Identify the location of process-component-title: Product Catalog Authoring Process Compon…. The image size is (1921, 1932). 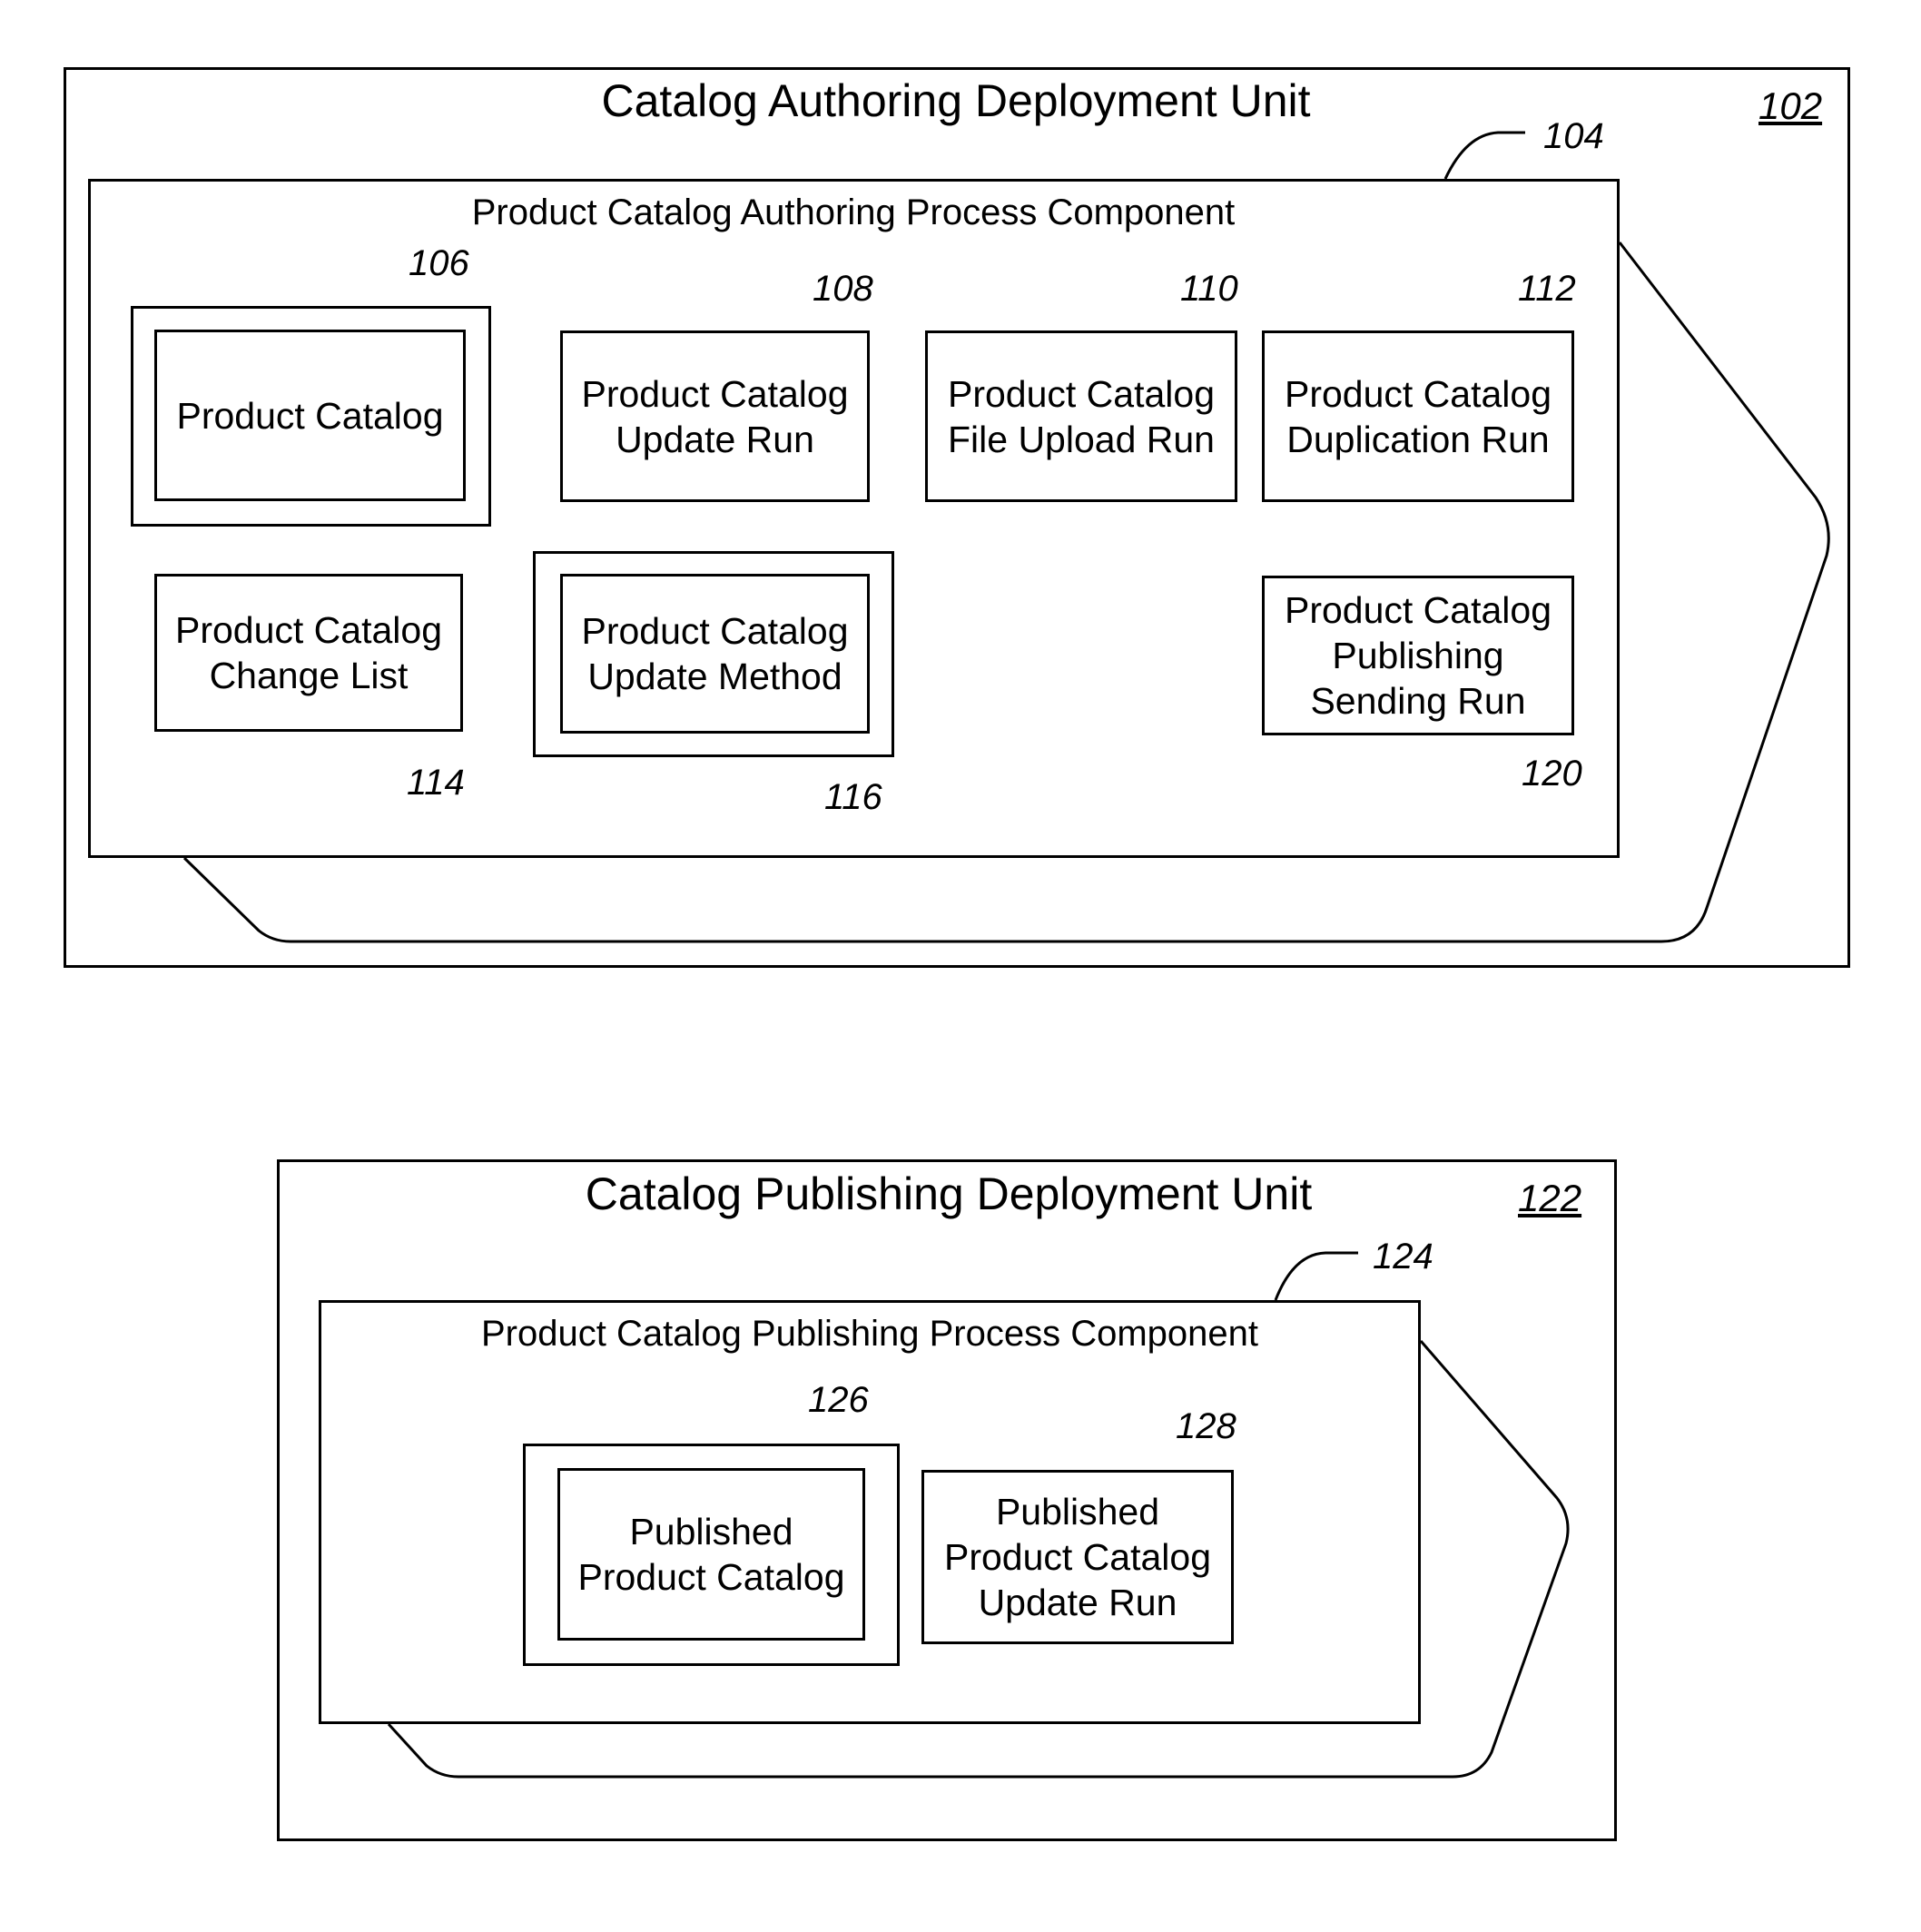
(853, 212).